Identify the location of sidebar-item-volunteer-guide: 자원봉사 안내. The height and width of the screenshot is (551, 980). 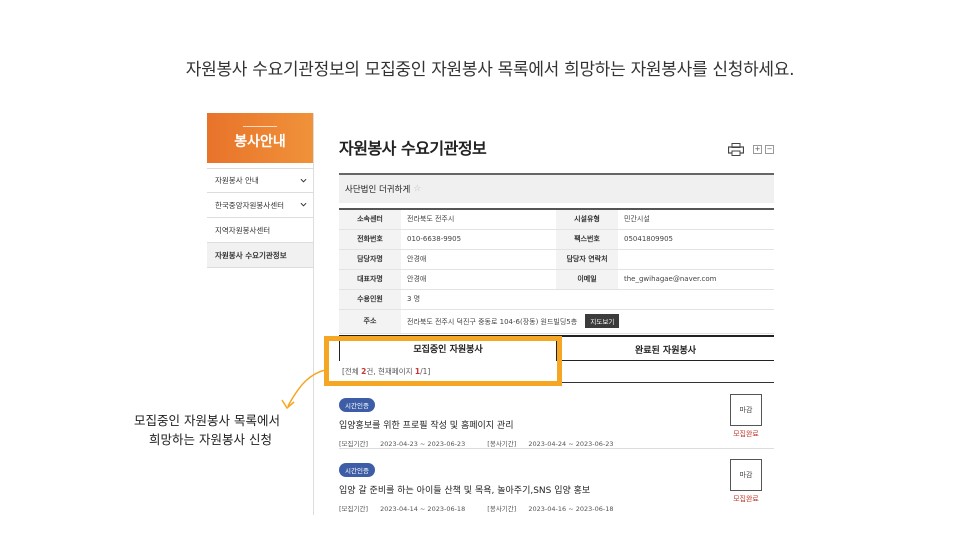
(260, 180).